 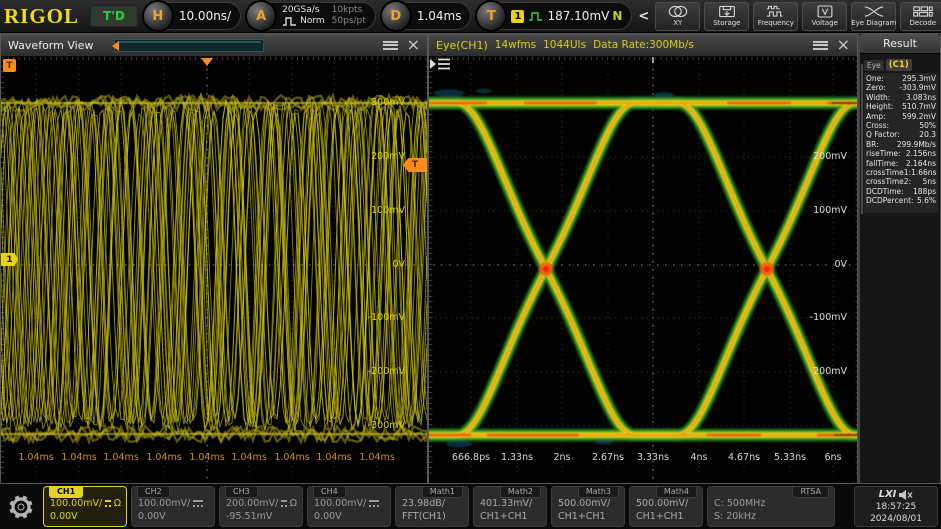 I want to click on delay-group: D 1.04ms, so click(x=426, y=16).